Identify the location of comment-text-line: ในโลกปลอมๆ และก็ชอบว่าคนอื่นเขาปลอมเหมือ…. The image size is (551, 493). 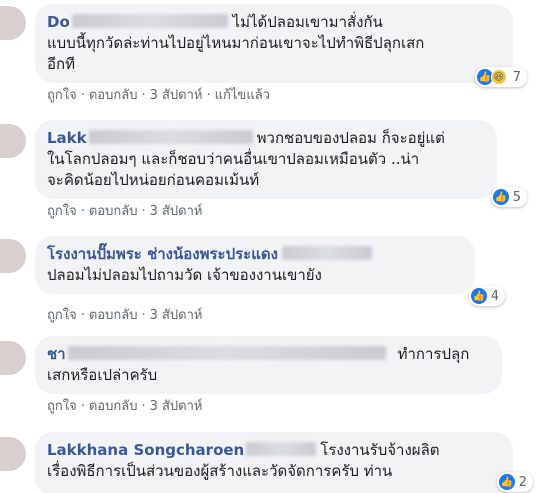
(233, 159).